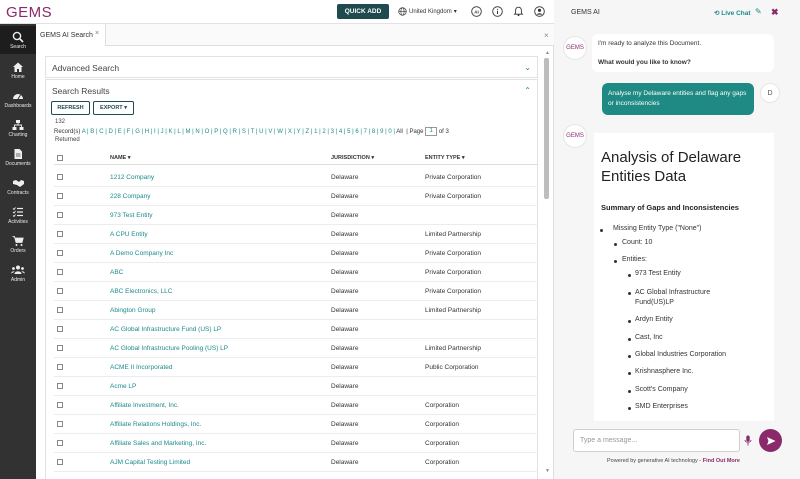  Describe the element at coordinates (296, 386) in the screenshot. I see `table-row: Acme LP Delaware` at that location.